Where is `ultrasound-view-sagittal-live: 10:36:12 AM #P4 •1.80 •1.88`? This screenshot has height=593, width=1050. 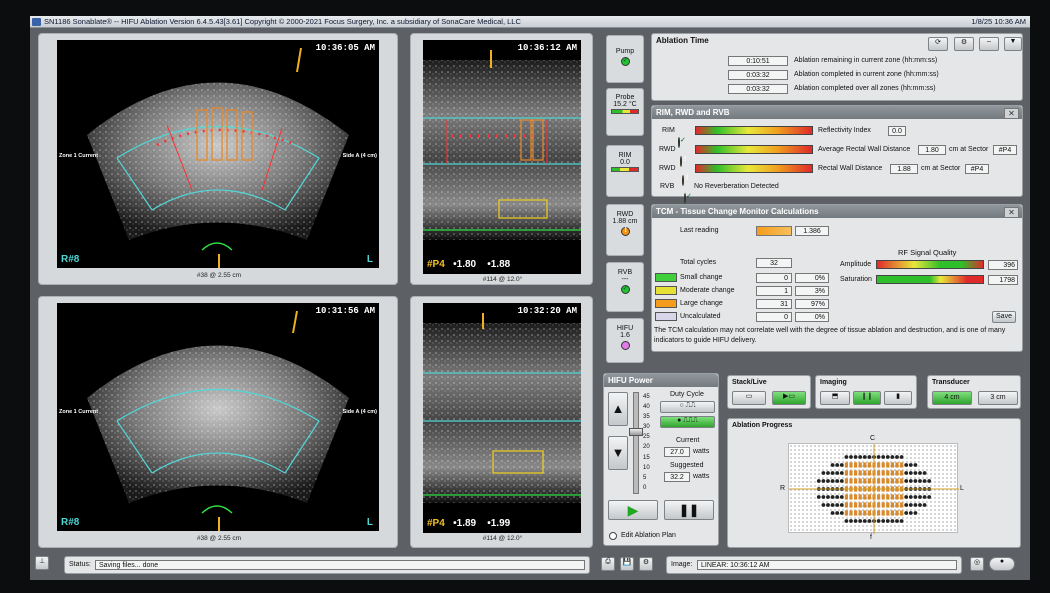
ultrasound-view-sagittal-live: 10:36:12 AM #P4 •1.80 •1.88 is located at coordinates (502, 157).